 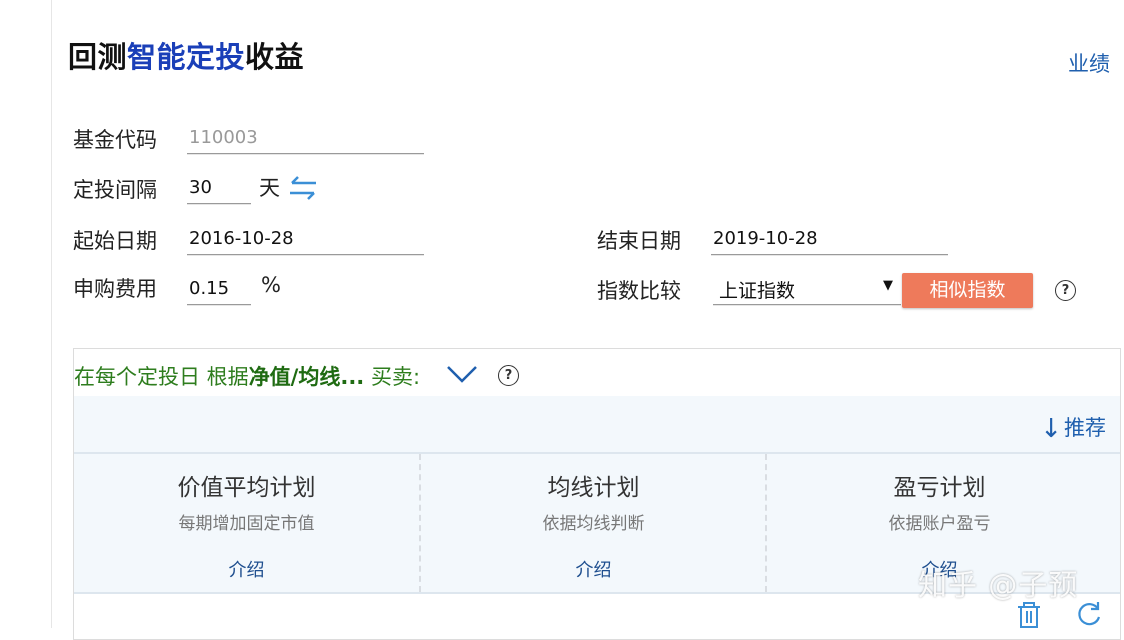 I want to click on start-date-input, so click(x=305, y=240).